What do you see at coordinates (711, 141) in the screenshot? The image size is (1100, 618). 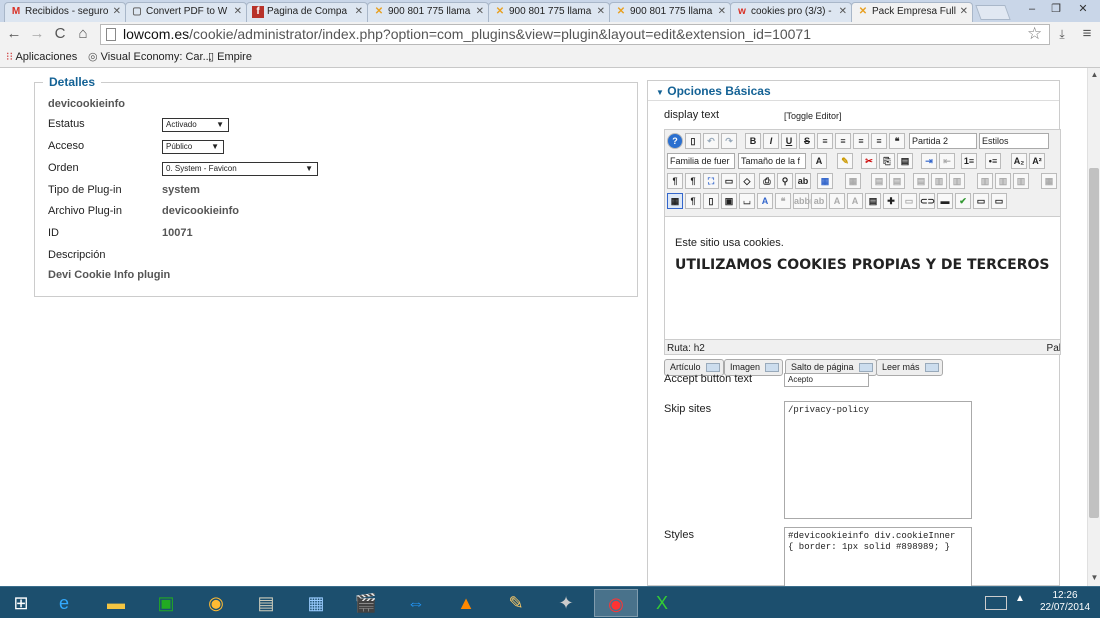 I see `undo-icon: ↶` at bounding box center [711, 141].